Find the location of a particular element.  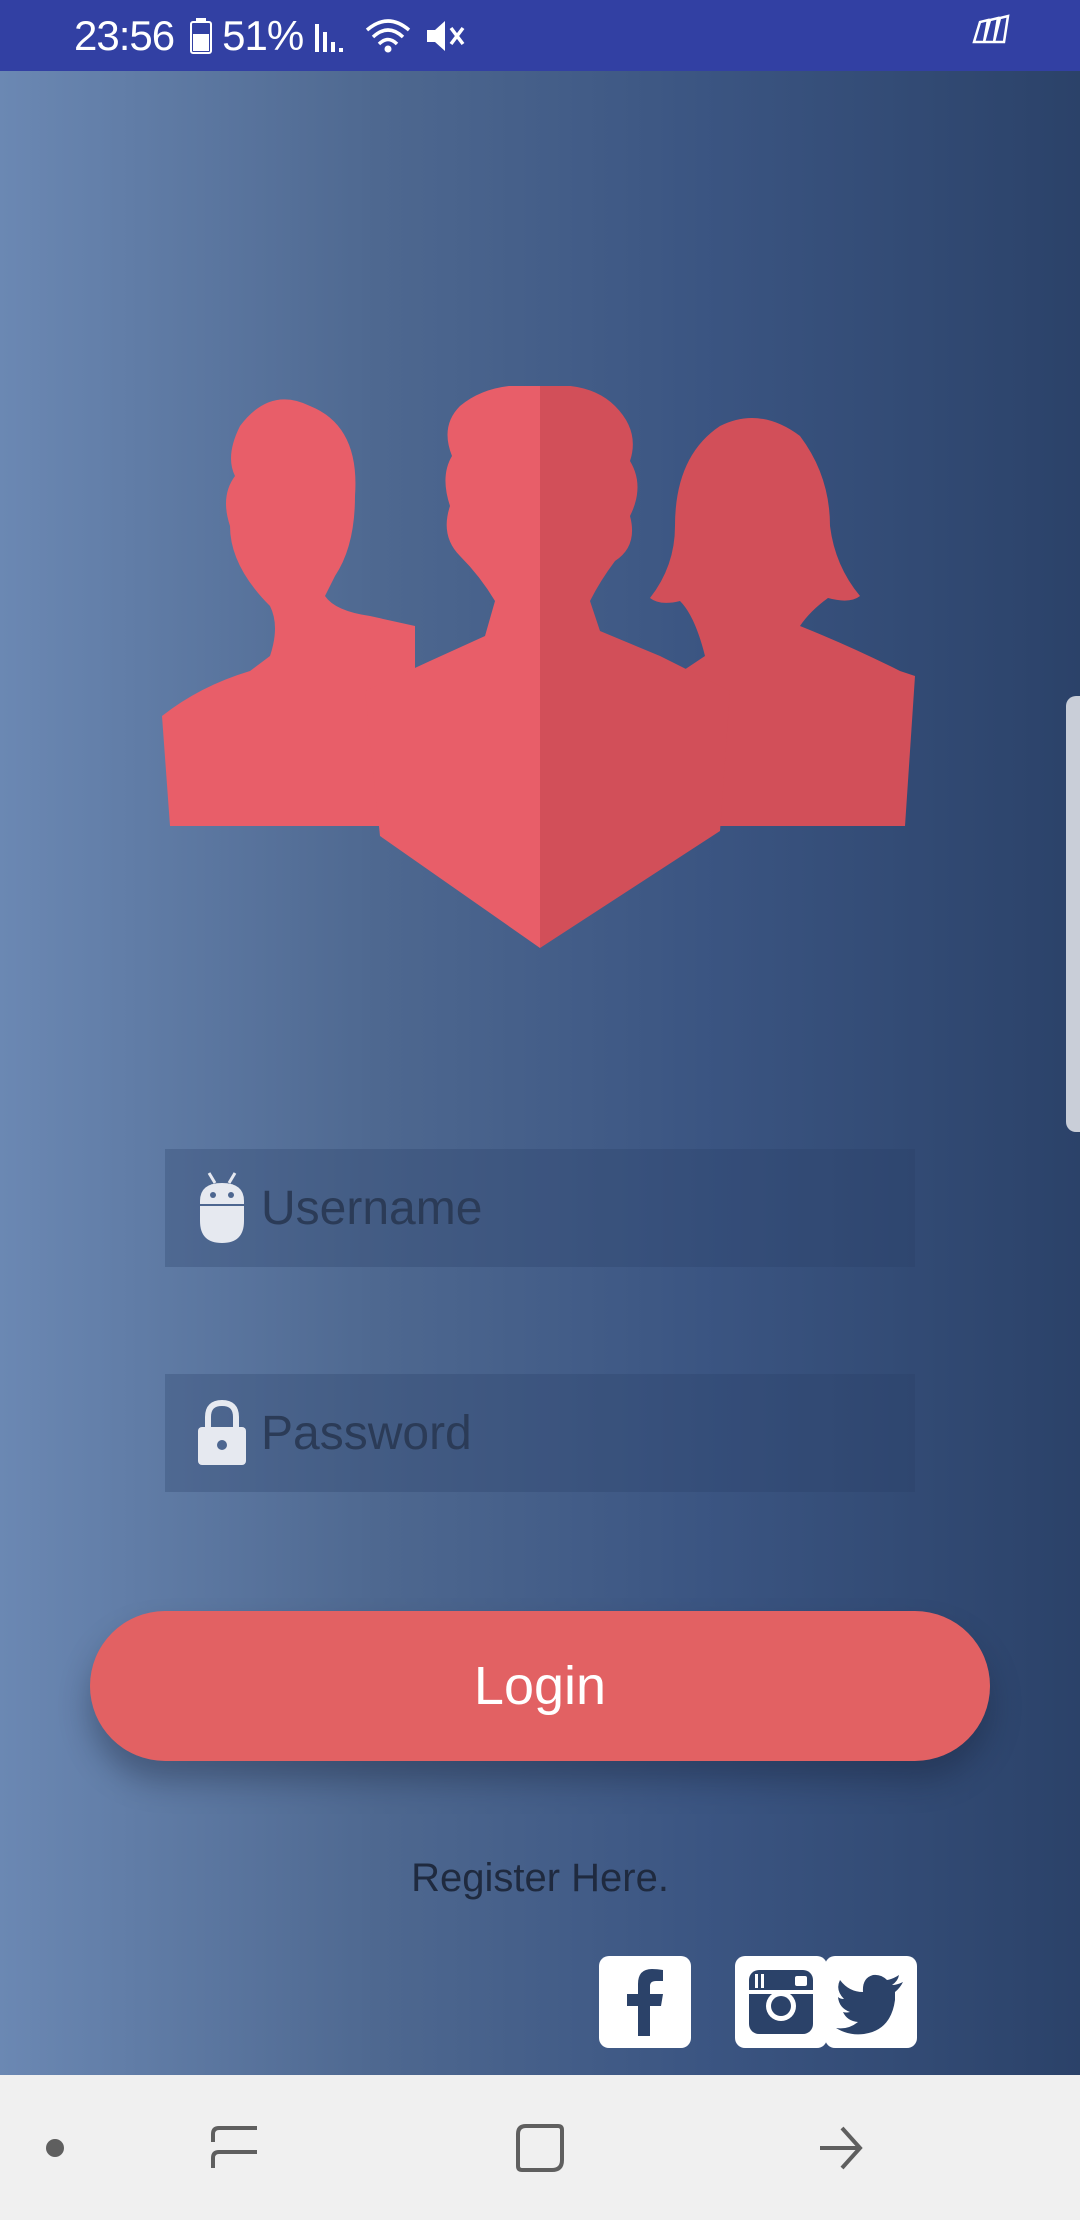

password-input is located at coordinates (571, 1433).